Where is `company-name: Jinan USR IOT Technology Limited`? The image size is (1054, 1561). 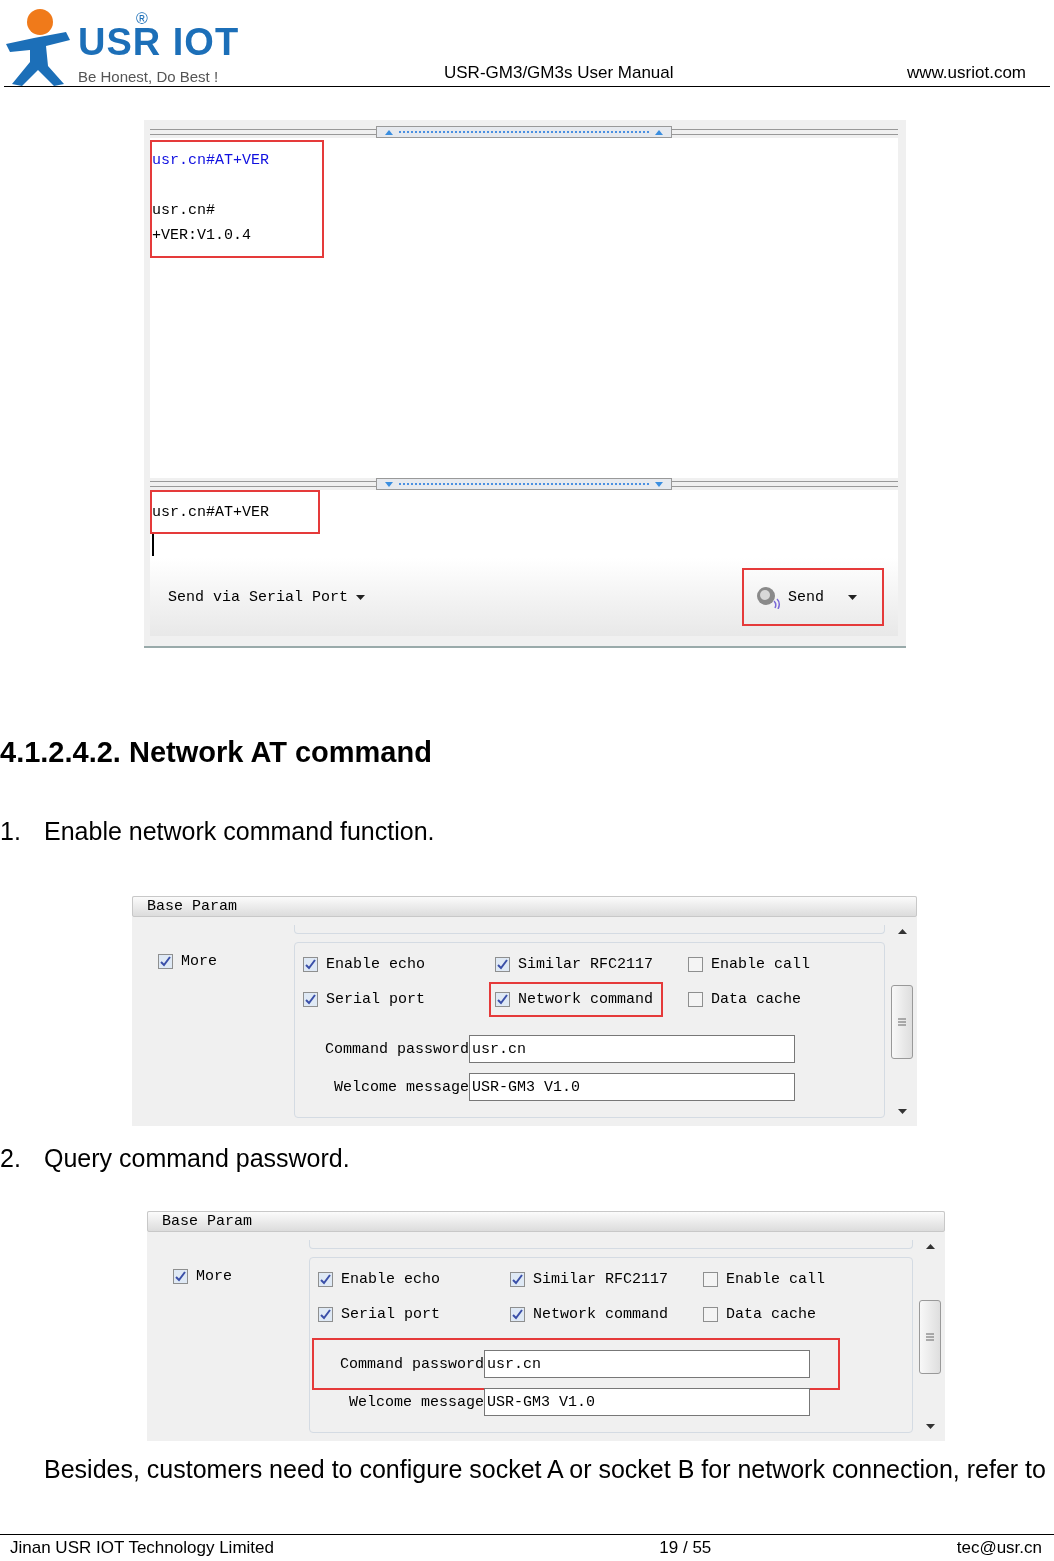
company-name: Jinan USR IOT Technology Limited is located at coordinates (142, 1548).